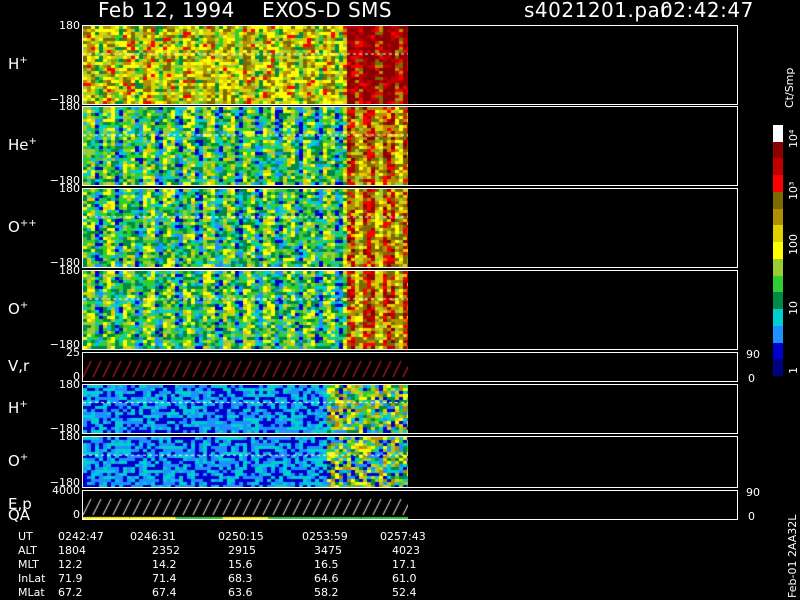 The width and height of the screenshot is (800, 600). What do you see at coordinates (23, 60) in the screenshot?
I see `panel-0-ion-charge: +` at bounding box center [23, 60].